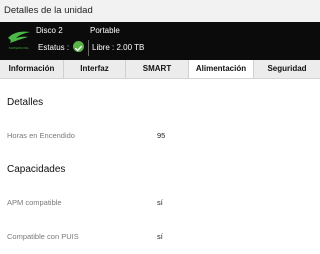 The image size is (320, 254). What do you see at coordinates (160, 11) in the screenshot?
I see `title-bar: Detalles de la unidad` at bounding box center [160, 11].